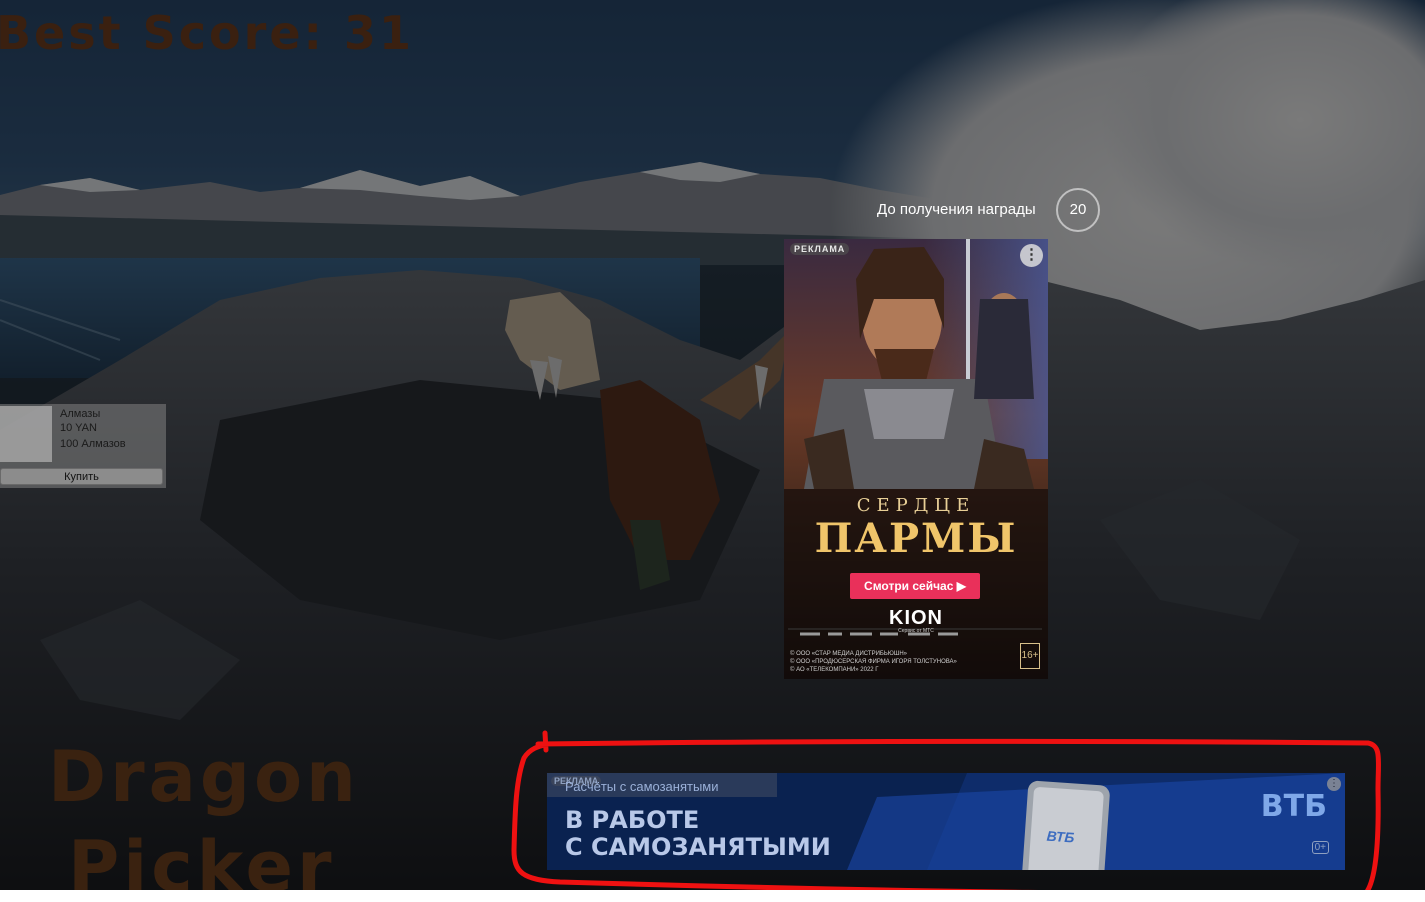 This screenshot has width=1425, height=902. Describe the element at coordinates (916, 618) in the screenshot. I see `poster-brand-logo: KION` at that location.